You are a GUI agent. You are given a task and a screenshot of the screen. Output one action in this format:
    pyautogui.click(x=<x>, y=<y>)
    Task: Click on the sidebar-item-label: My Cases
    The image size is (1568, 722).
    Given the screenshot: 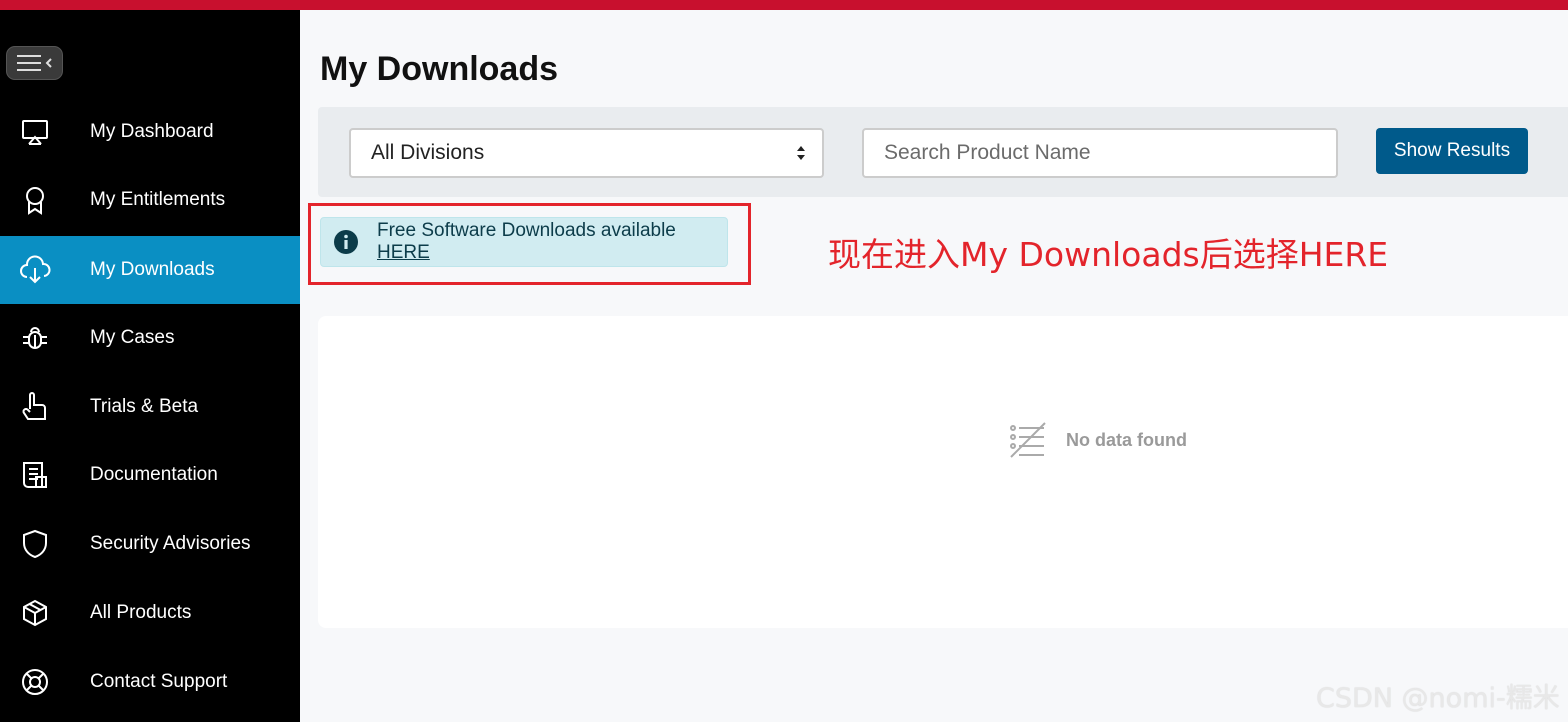 What is the action you would take?
    pyautogui.click(x=132, y=337)
    